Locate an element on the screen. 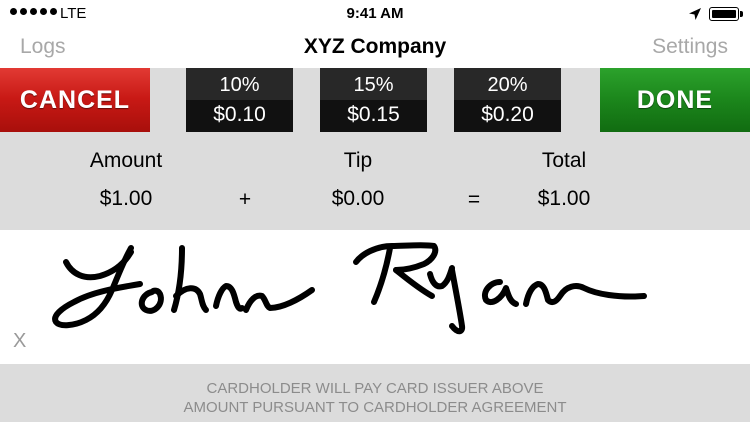 The image size is (750, 422). cancel-button: CANCEL is located at coordinates (75, 100).